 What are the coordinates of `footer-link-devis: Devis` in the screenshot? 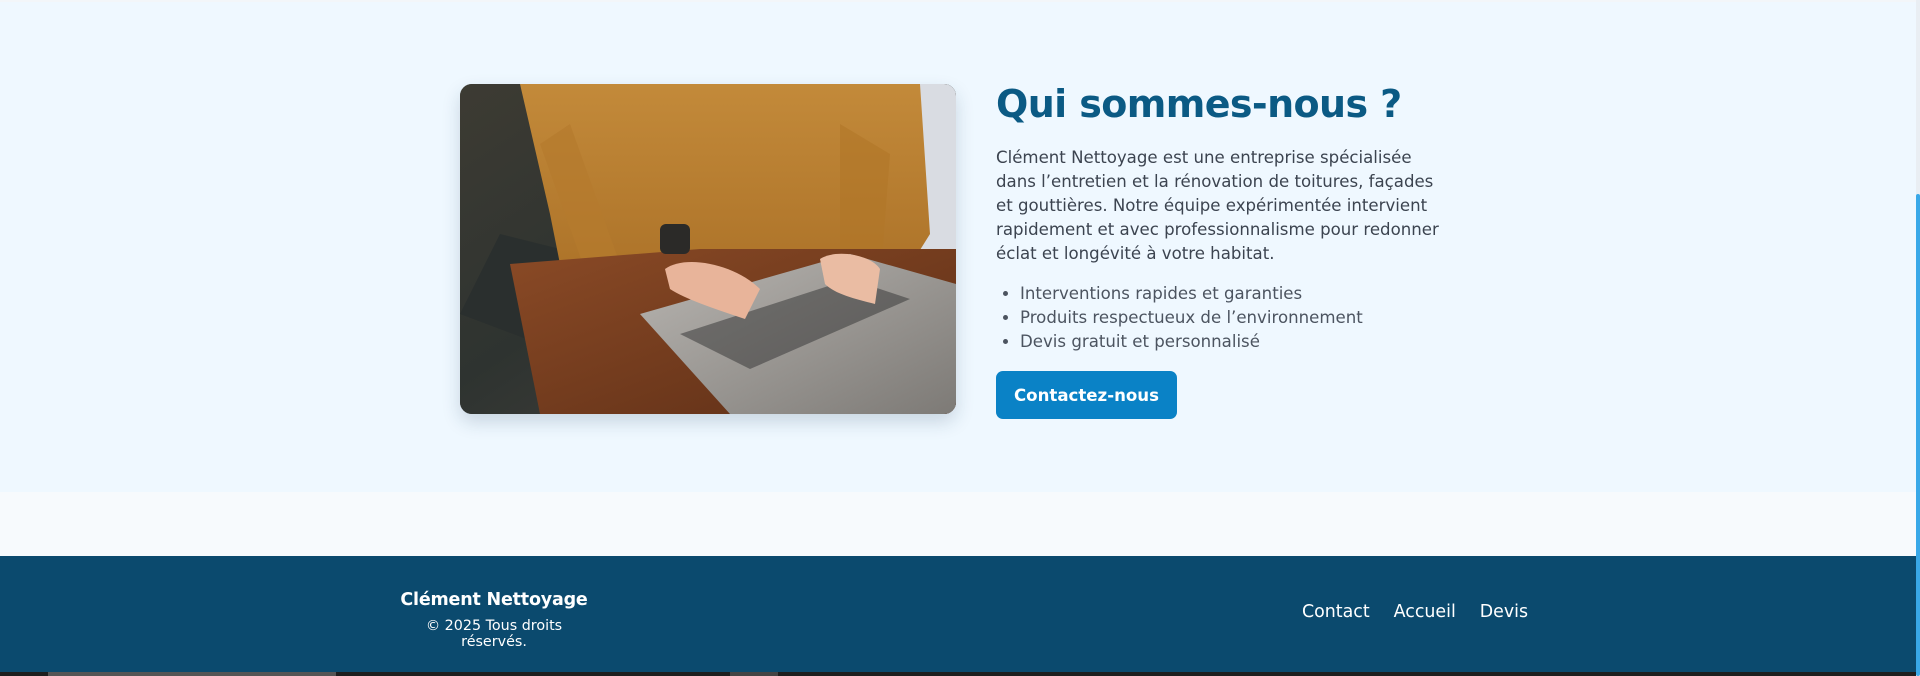 It's located at (1504, 612).